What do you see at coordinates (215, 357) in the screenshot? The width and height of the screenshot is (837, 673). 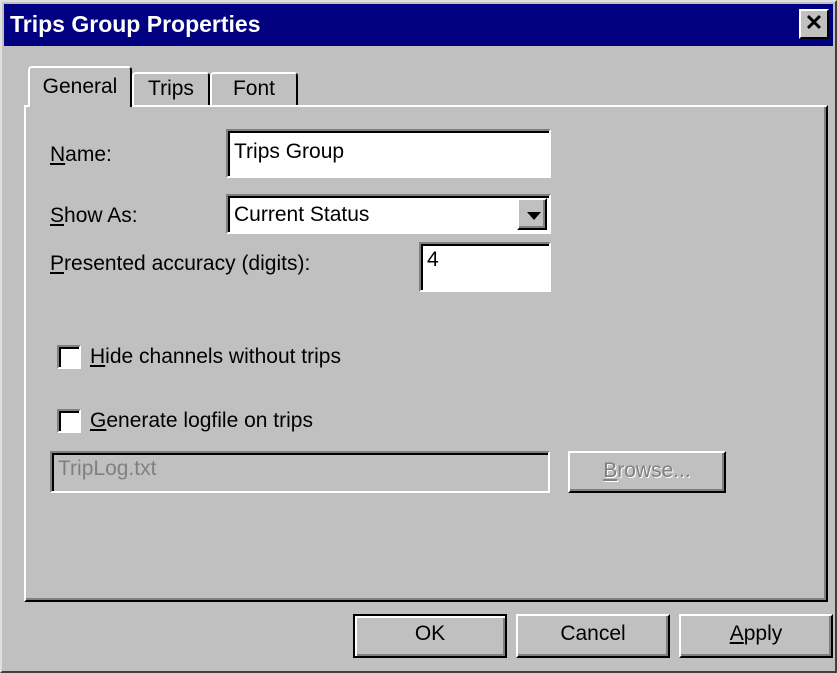 I see `hide-channels-label: Hide channels without trips` at bounding box center [215, 357].